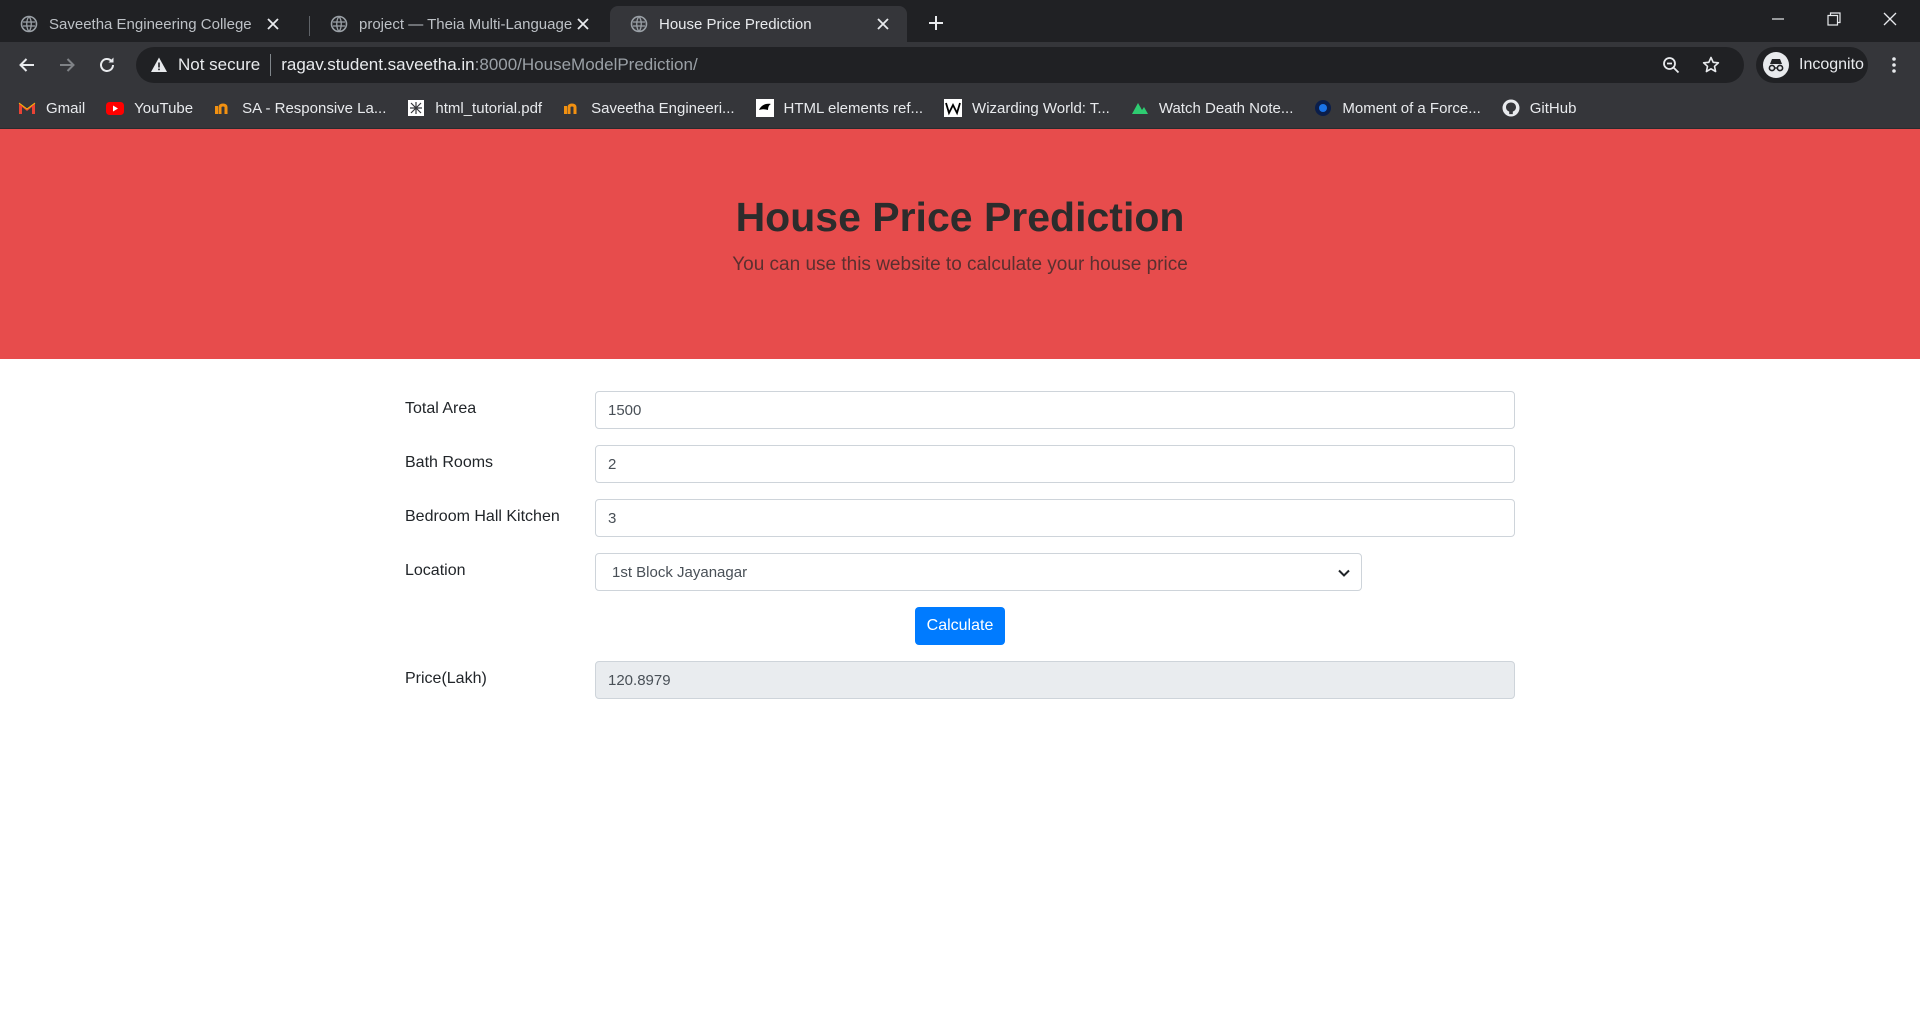  I want to click on url-divider, so click(271, 65).